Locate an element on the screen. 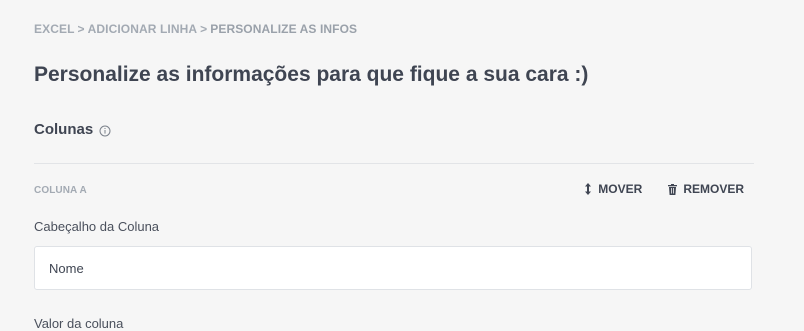 Image resolution: width=804 pixels, height=331 pixels. remove-button-label: REMOVER is located at coordinates (713, 189).